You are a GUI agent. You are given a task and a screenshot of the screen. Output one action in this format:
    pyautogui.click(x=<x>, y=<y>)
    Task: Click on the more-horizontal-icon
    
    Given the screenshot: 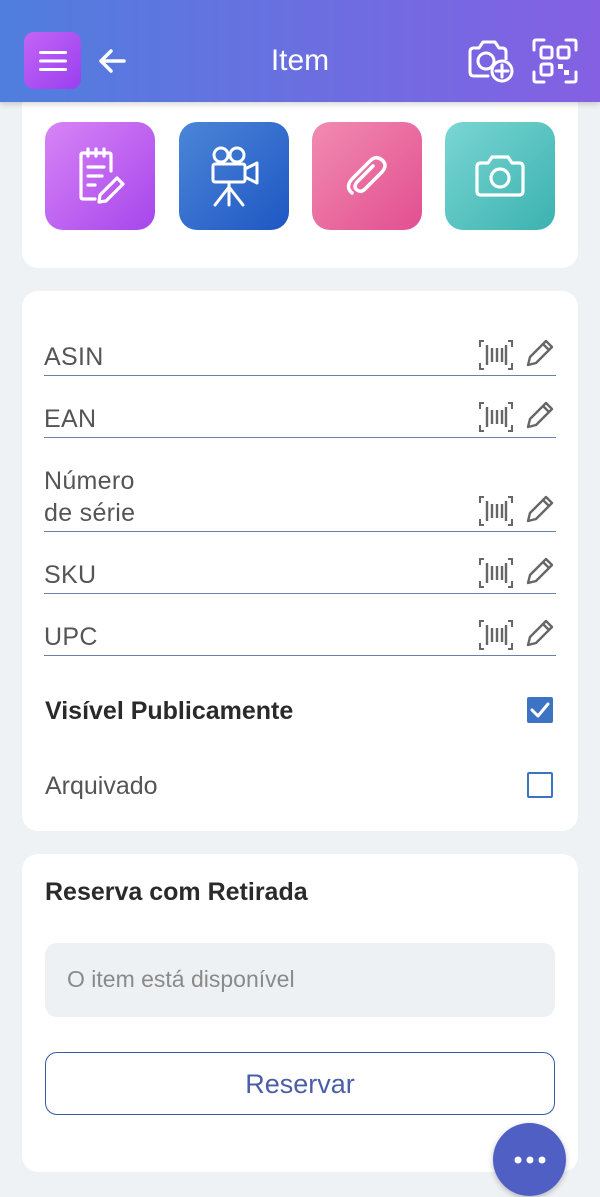 What is the action you would take?
    pyautogui.click(x=529, y=1159)
    